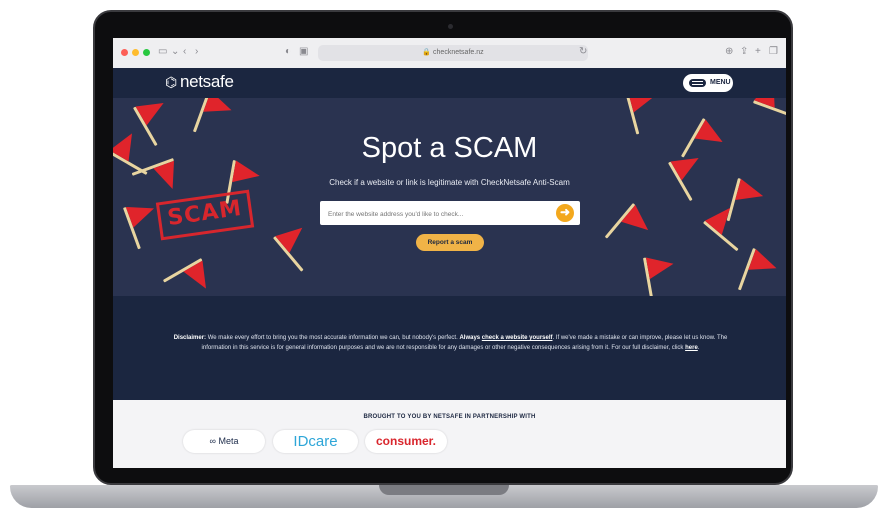 This screenshot has height=525, width=888. I want to click on download-icon: ⊕, so click(729, 52).